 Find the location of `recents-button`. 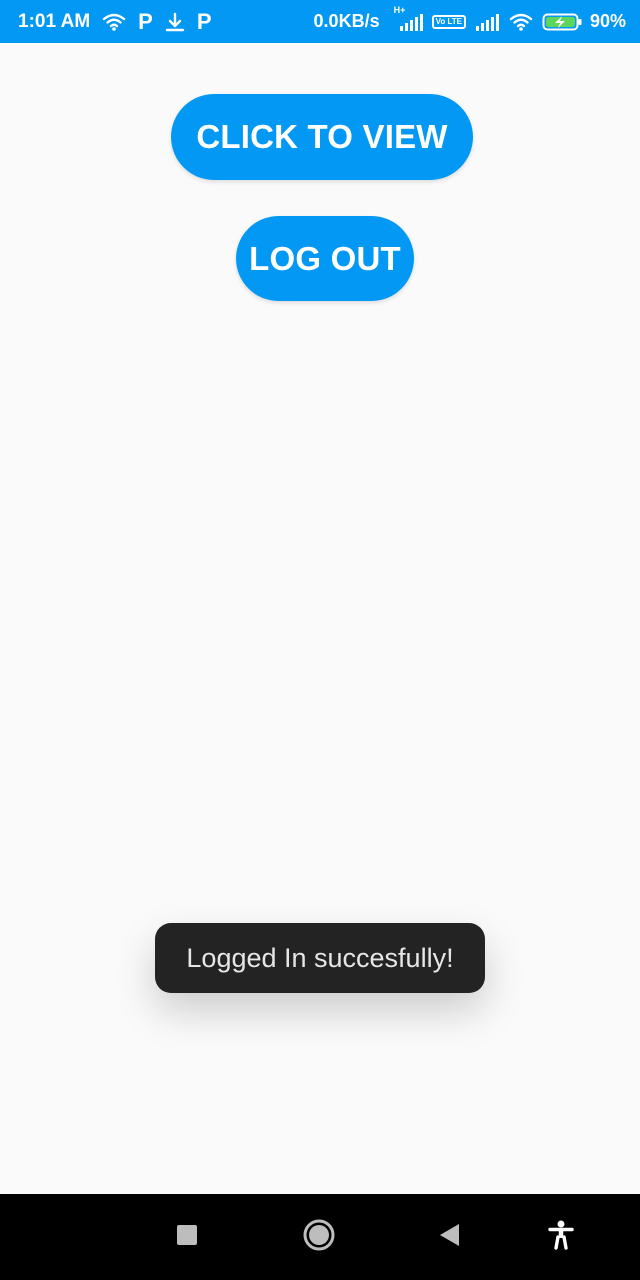

recents-button is located at coordinates (187, 1237).